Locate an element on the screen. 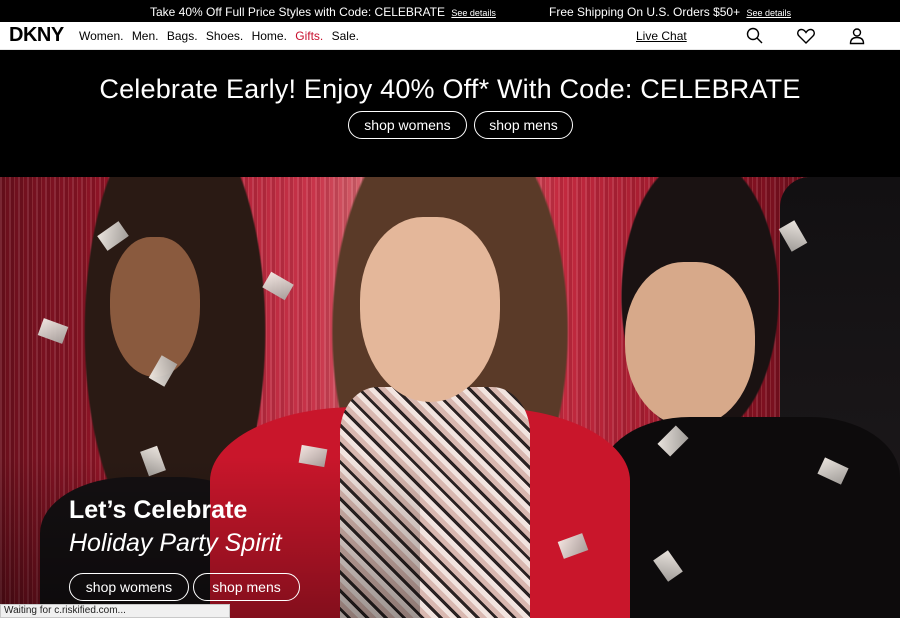  nav-item-bags: Bags. is located at coordinates (182, 36).